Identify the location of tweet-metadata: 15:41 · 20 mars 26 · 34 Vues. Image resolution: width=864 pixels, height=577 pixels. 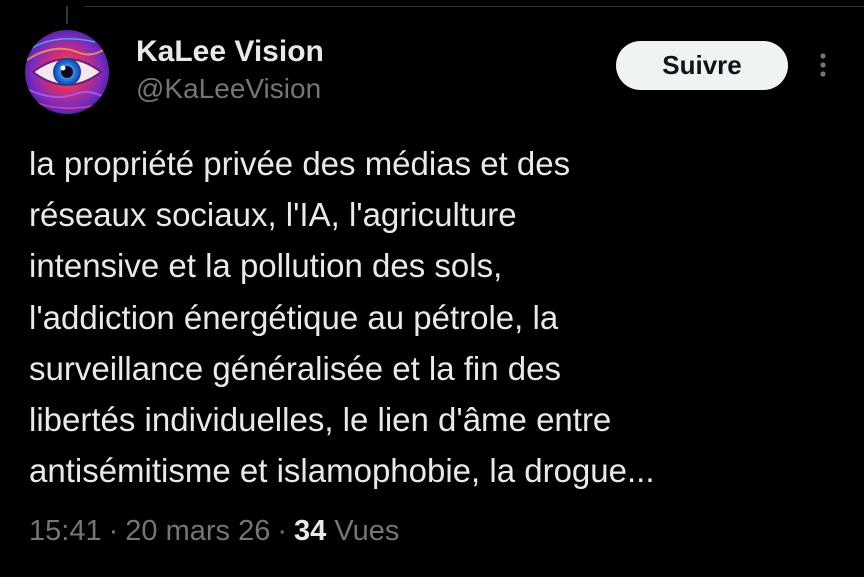
(214, 531).